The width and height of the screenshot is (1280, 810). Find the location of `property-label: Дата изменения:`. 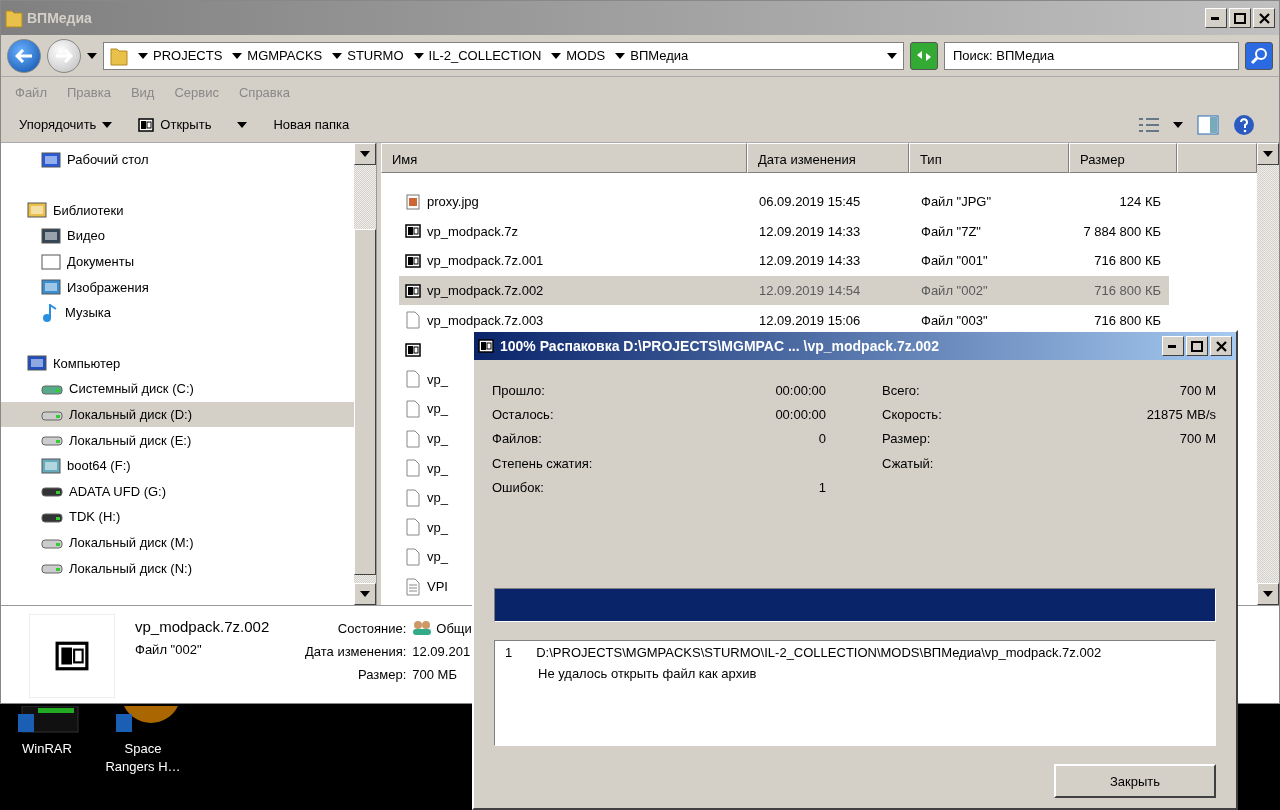

property-label: Дата изменения: is located at coordinates (356, 651).